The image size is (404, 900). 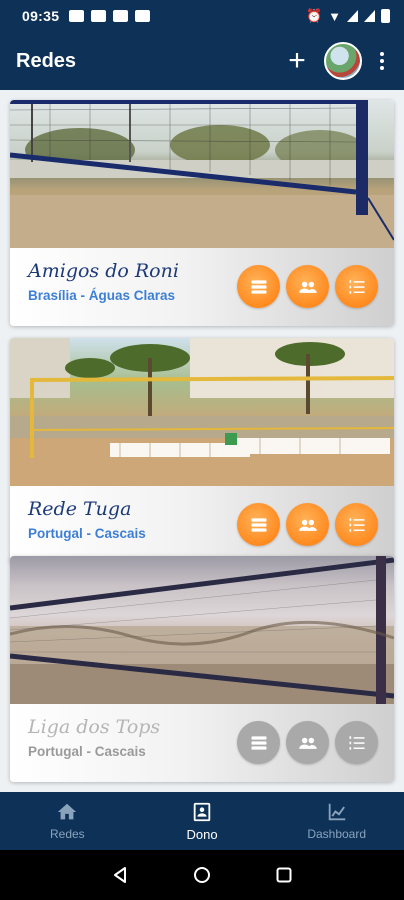 What do you see at coordinates (99, 16) in the screenshot?
I see `gmail-icon` at bounding box center [99, 16].